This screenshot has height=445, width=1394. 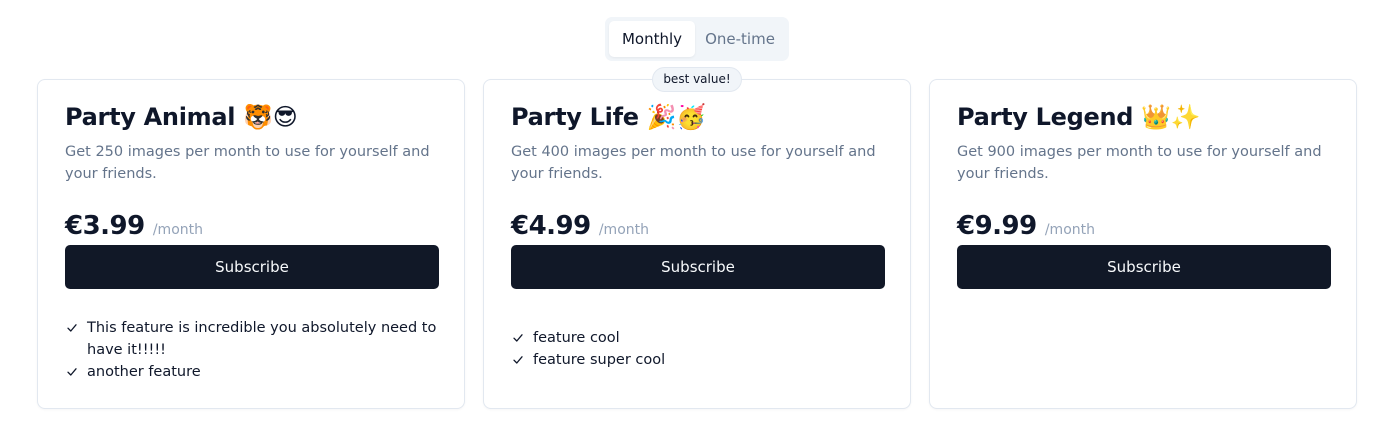 I want to click on feature-item: feature super cool, so click(x=703, y=360).